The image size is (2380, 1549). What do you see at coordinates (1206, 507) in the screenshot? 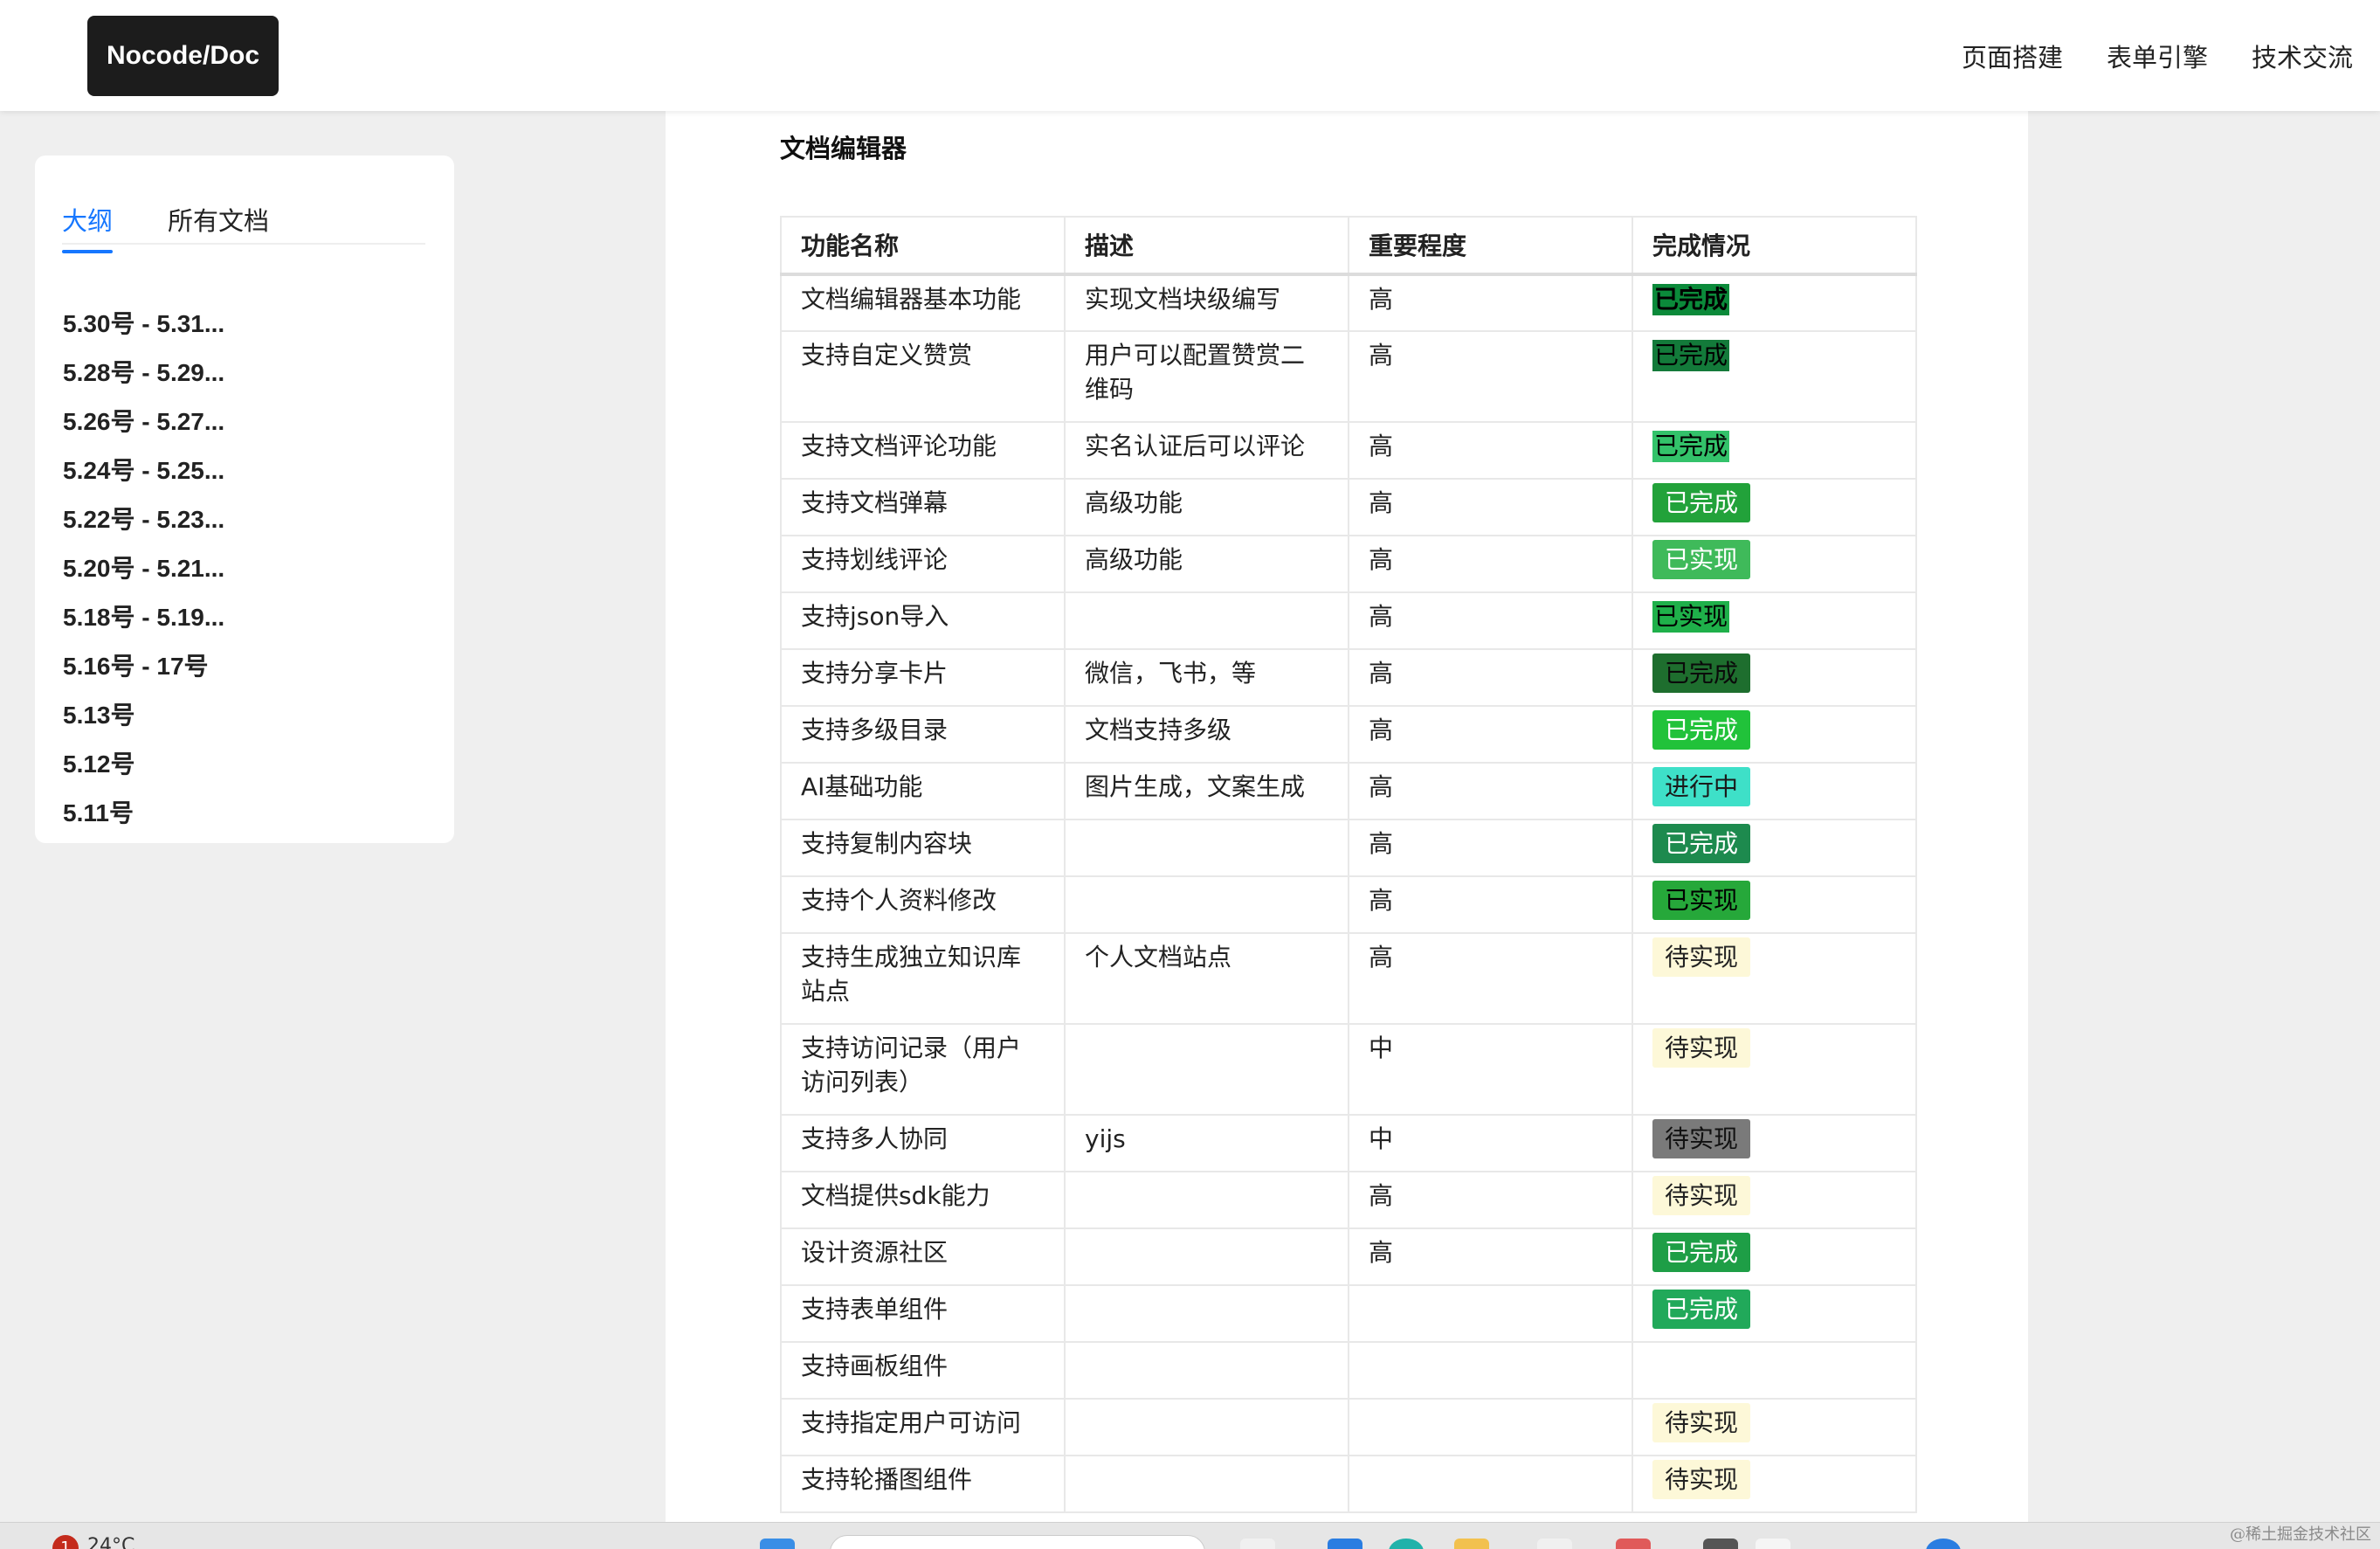
I see `cell-desc: 高级功能` at bounding box center [1206, 507].